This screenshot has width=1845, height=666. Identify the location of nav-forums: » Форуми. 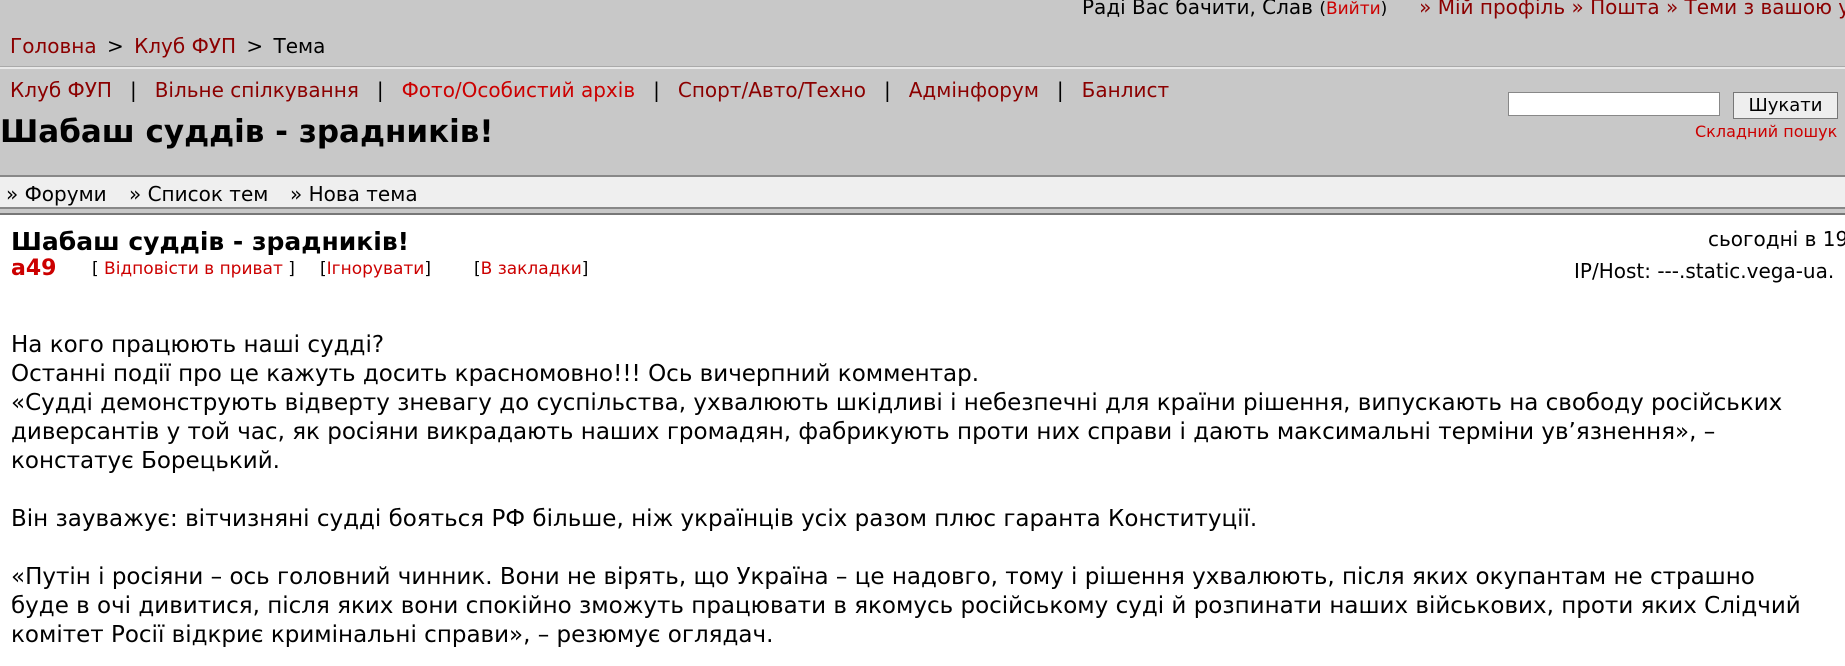
(56, 194).